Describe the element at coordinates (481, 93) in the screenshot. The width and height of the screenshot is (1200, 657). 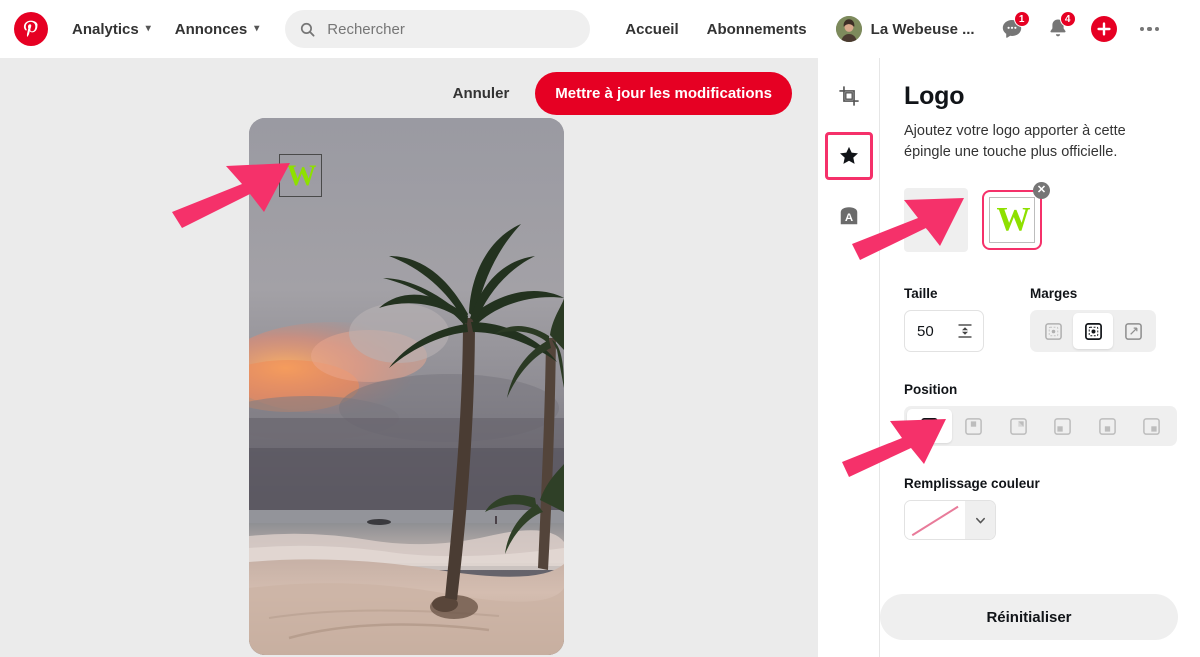
I see `cancel-button: Annuler` at that location.